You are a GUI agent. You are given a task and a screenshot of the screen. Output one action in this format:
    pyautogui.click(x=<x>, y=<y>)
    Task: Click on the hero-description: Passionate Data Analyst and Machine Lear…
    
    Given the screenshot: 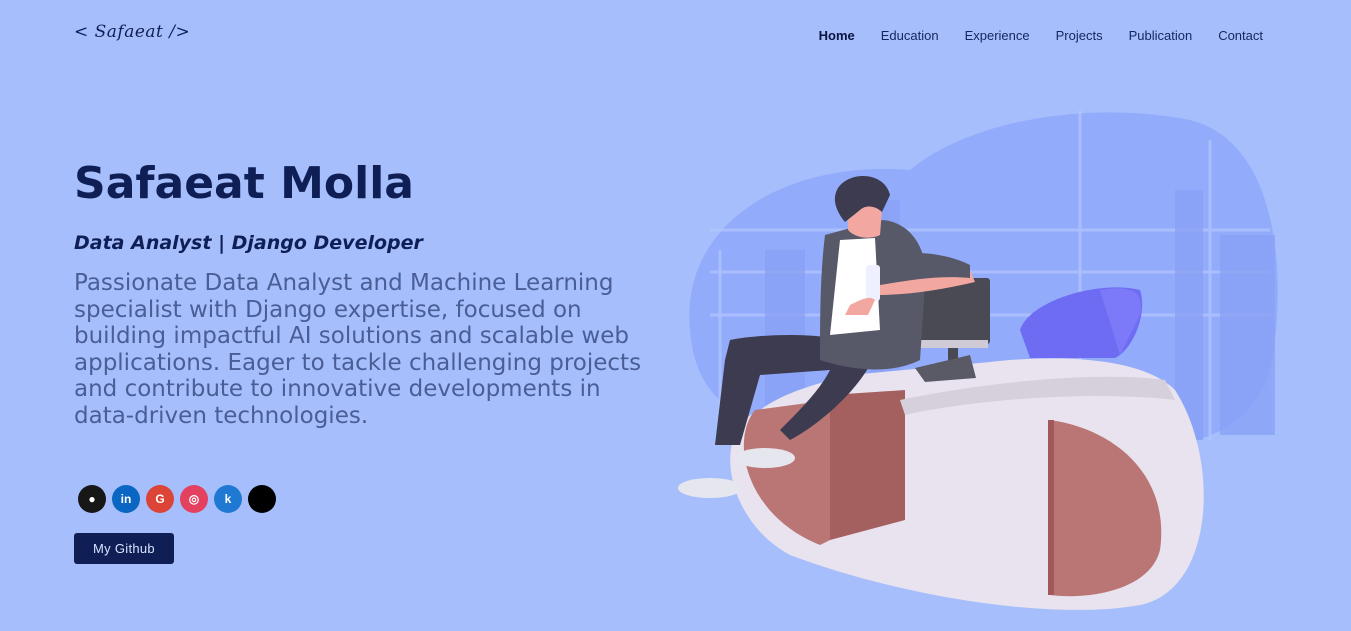 What is the action you would take?
    pyautogui.click(x=358, y=349)
    